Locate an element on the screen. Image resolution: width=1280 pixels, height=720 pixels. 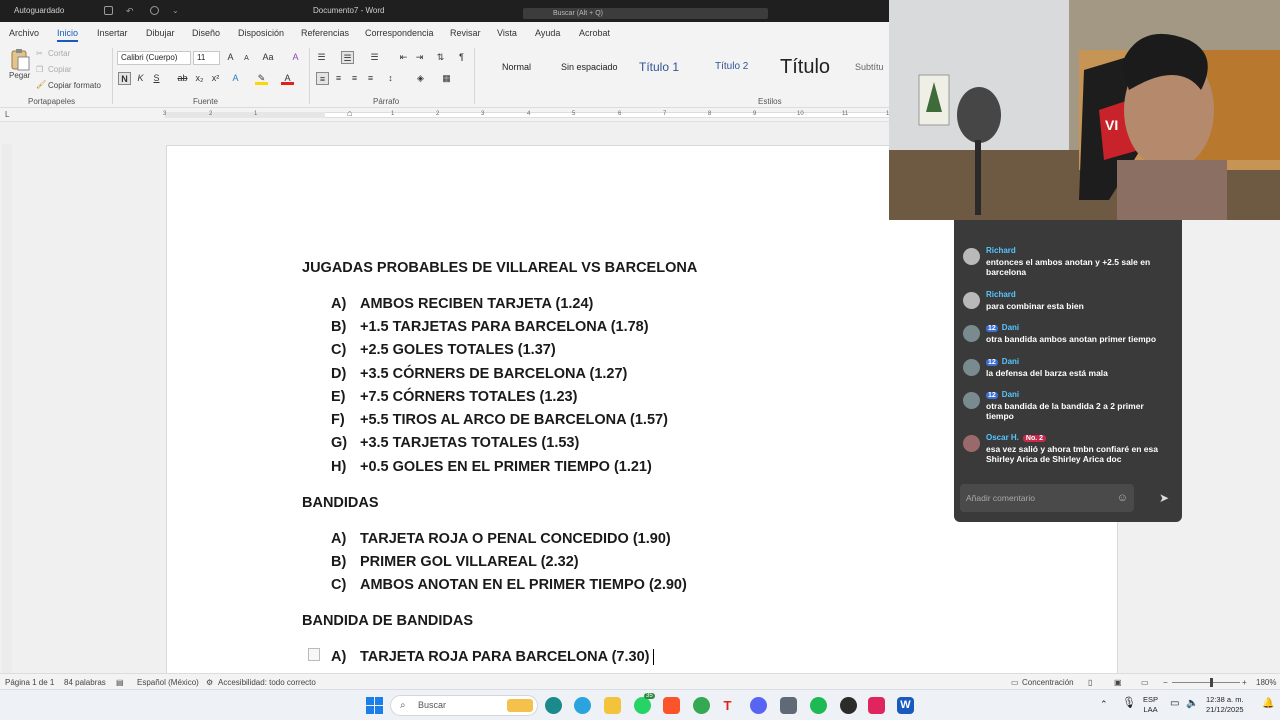
tiktok-icon is located at coordinates (876, 705).